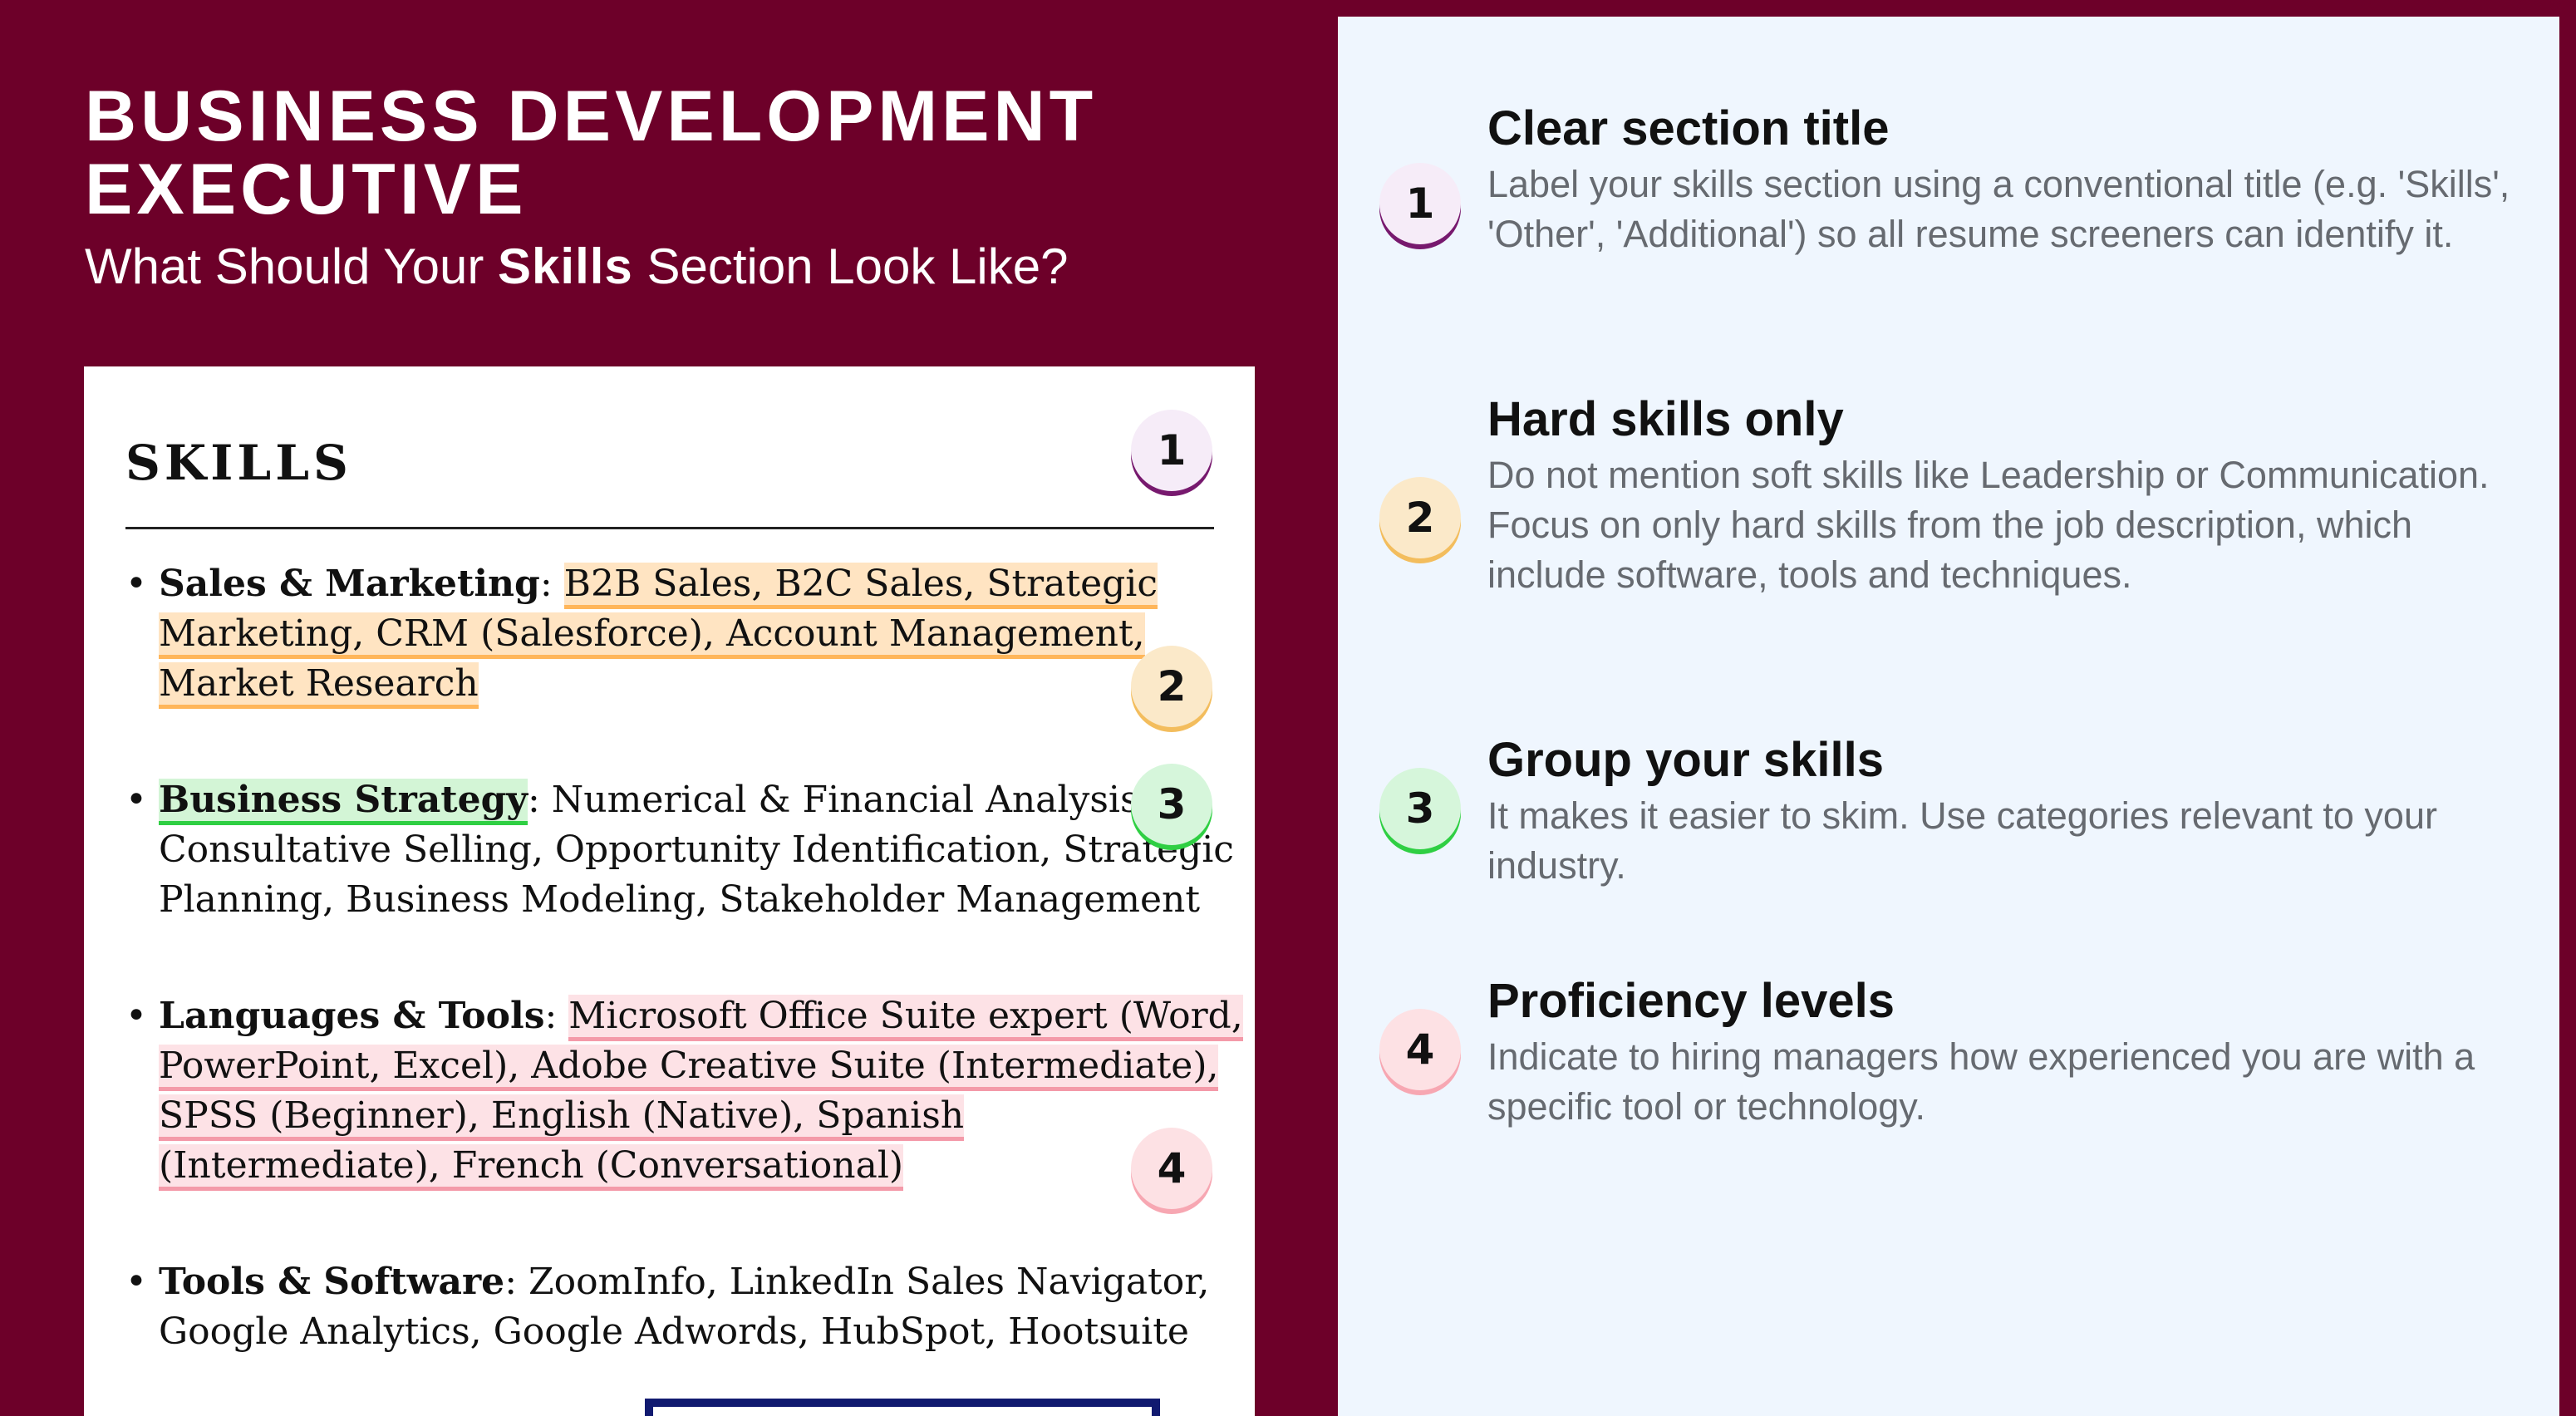  Describe the element at coordinates (1665, 419) in the screenshot. I see `tip-title: Hard skills only` at that location.